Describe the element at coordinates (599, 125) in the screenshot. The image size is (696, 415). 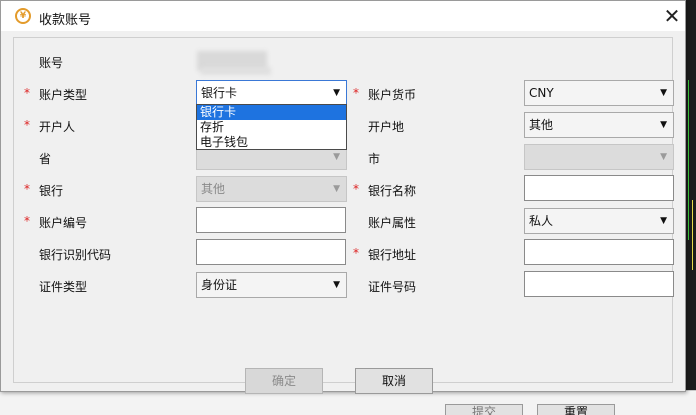
I see `location-select: 其他 ▼` at that location.